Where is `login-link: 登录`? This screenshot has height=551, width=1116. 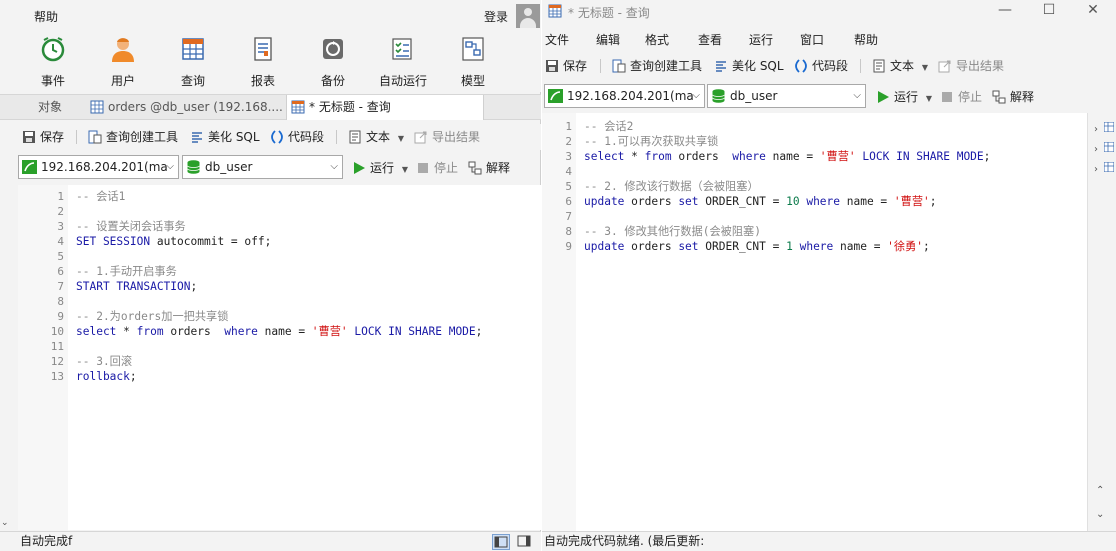 login-link: 登录 is located at coordinates (496, 16).